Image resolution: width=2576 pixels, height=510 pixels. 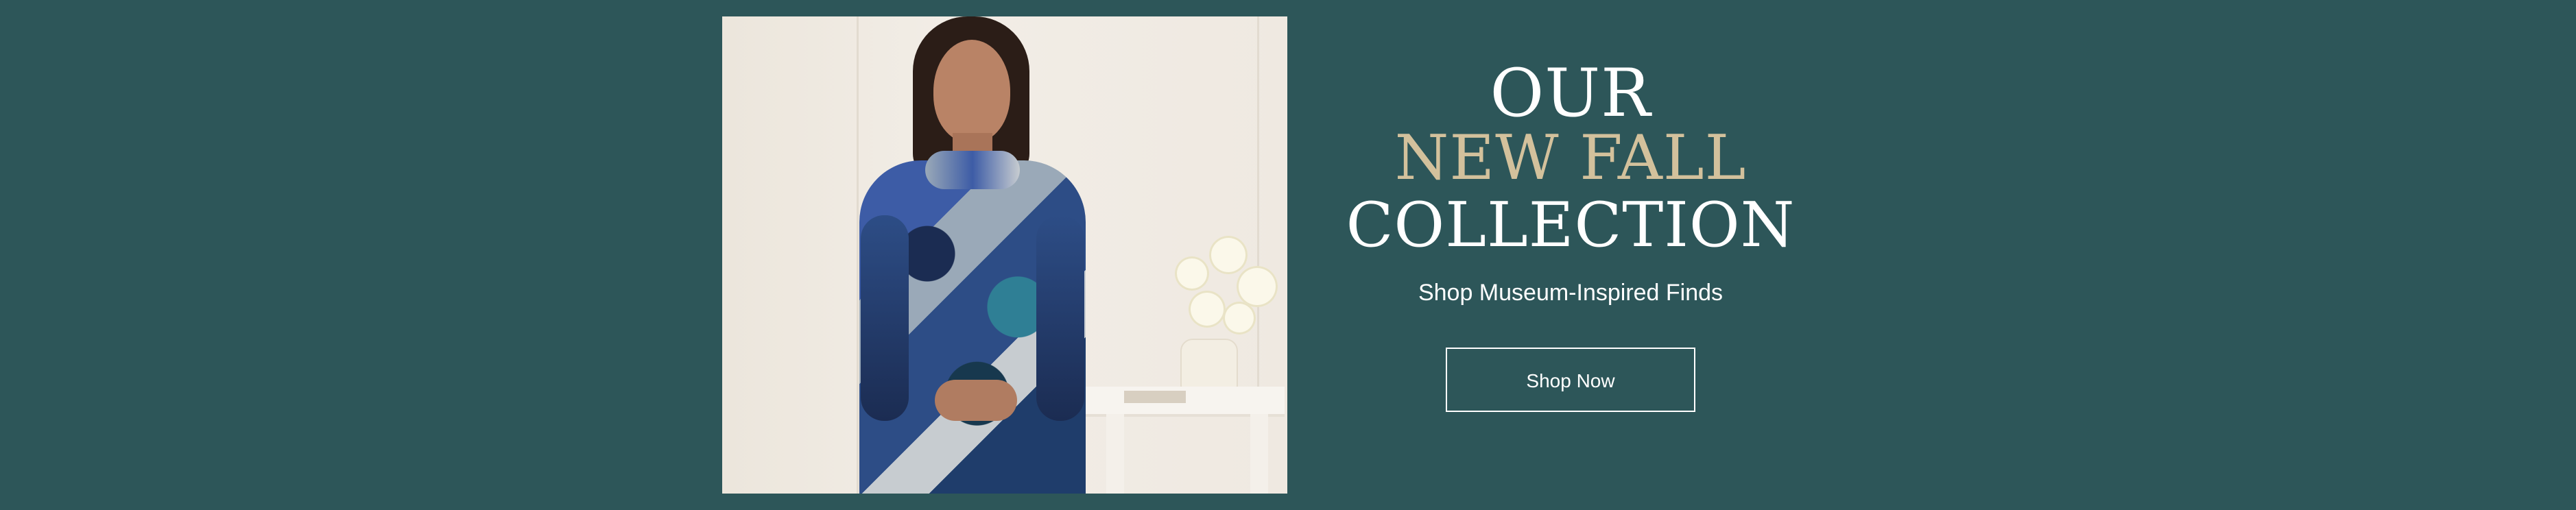 I want to click on sweater-collar, so click(x=972, y=170).